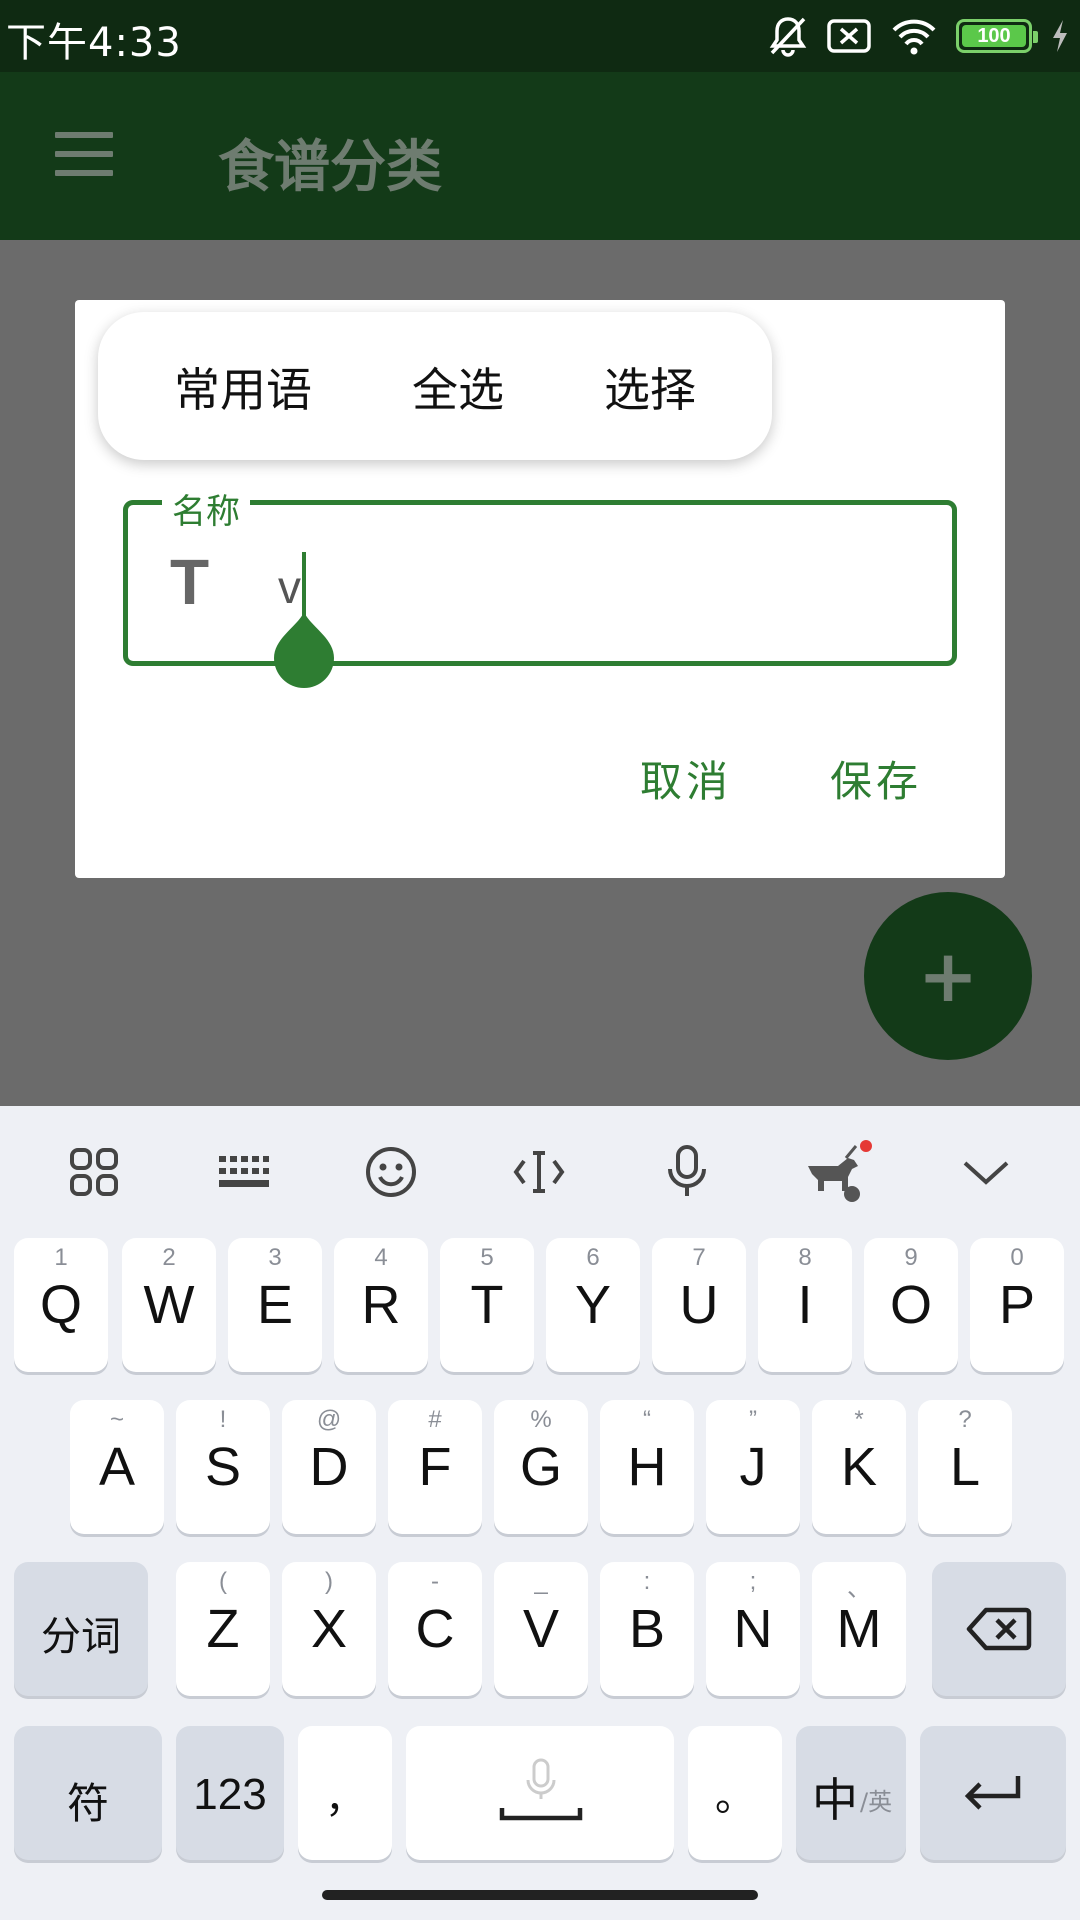 The image size is (1080, 1920). Describe the element at coordinates (304, 651) in the screenshot. I see `cursor-handle-icon` at that location.